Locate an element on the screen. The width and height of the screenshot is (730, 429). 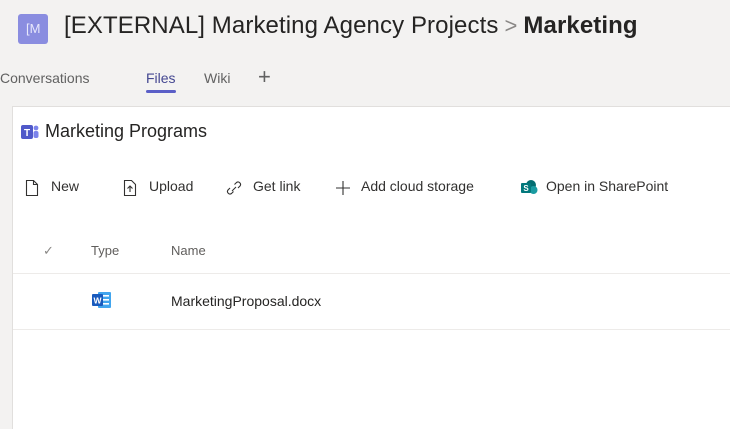
channel-name: Marketing is located at coordinates (580, 25).